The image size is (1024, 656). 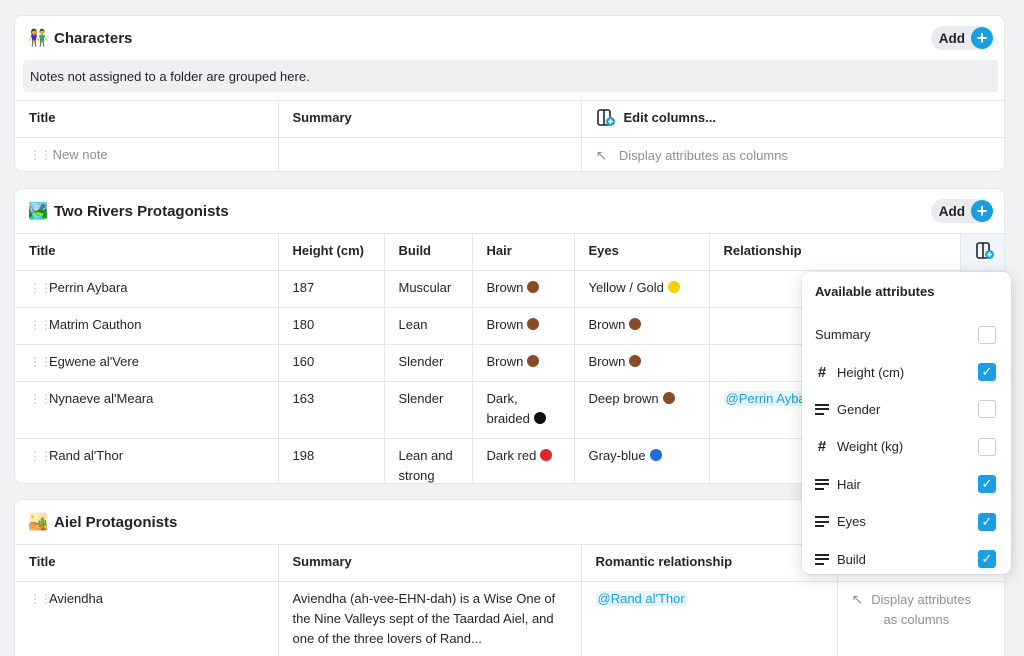 I want to click on build-cell: Lean and strong, so click(x=428, y=460).